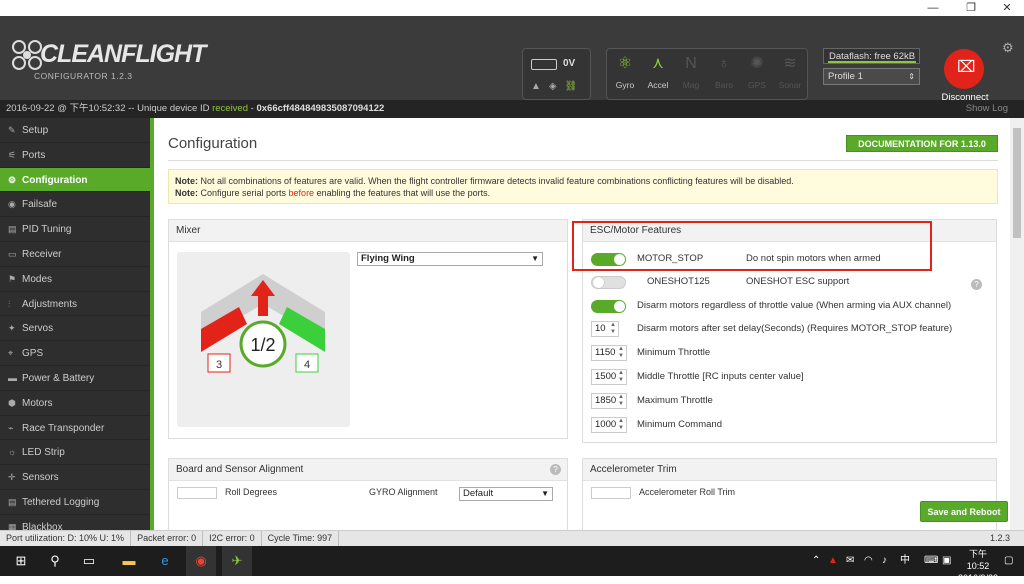  What do you see at coordinates (971, 8) in the screenshot?
I see `maximize-button: ❐` at bounding box center [971, 8].